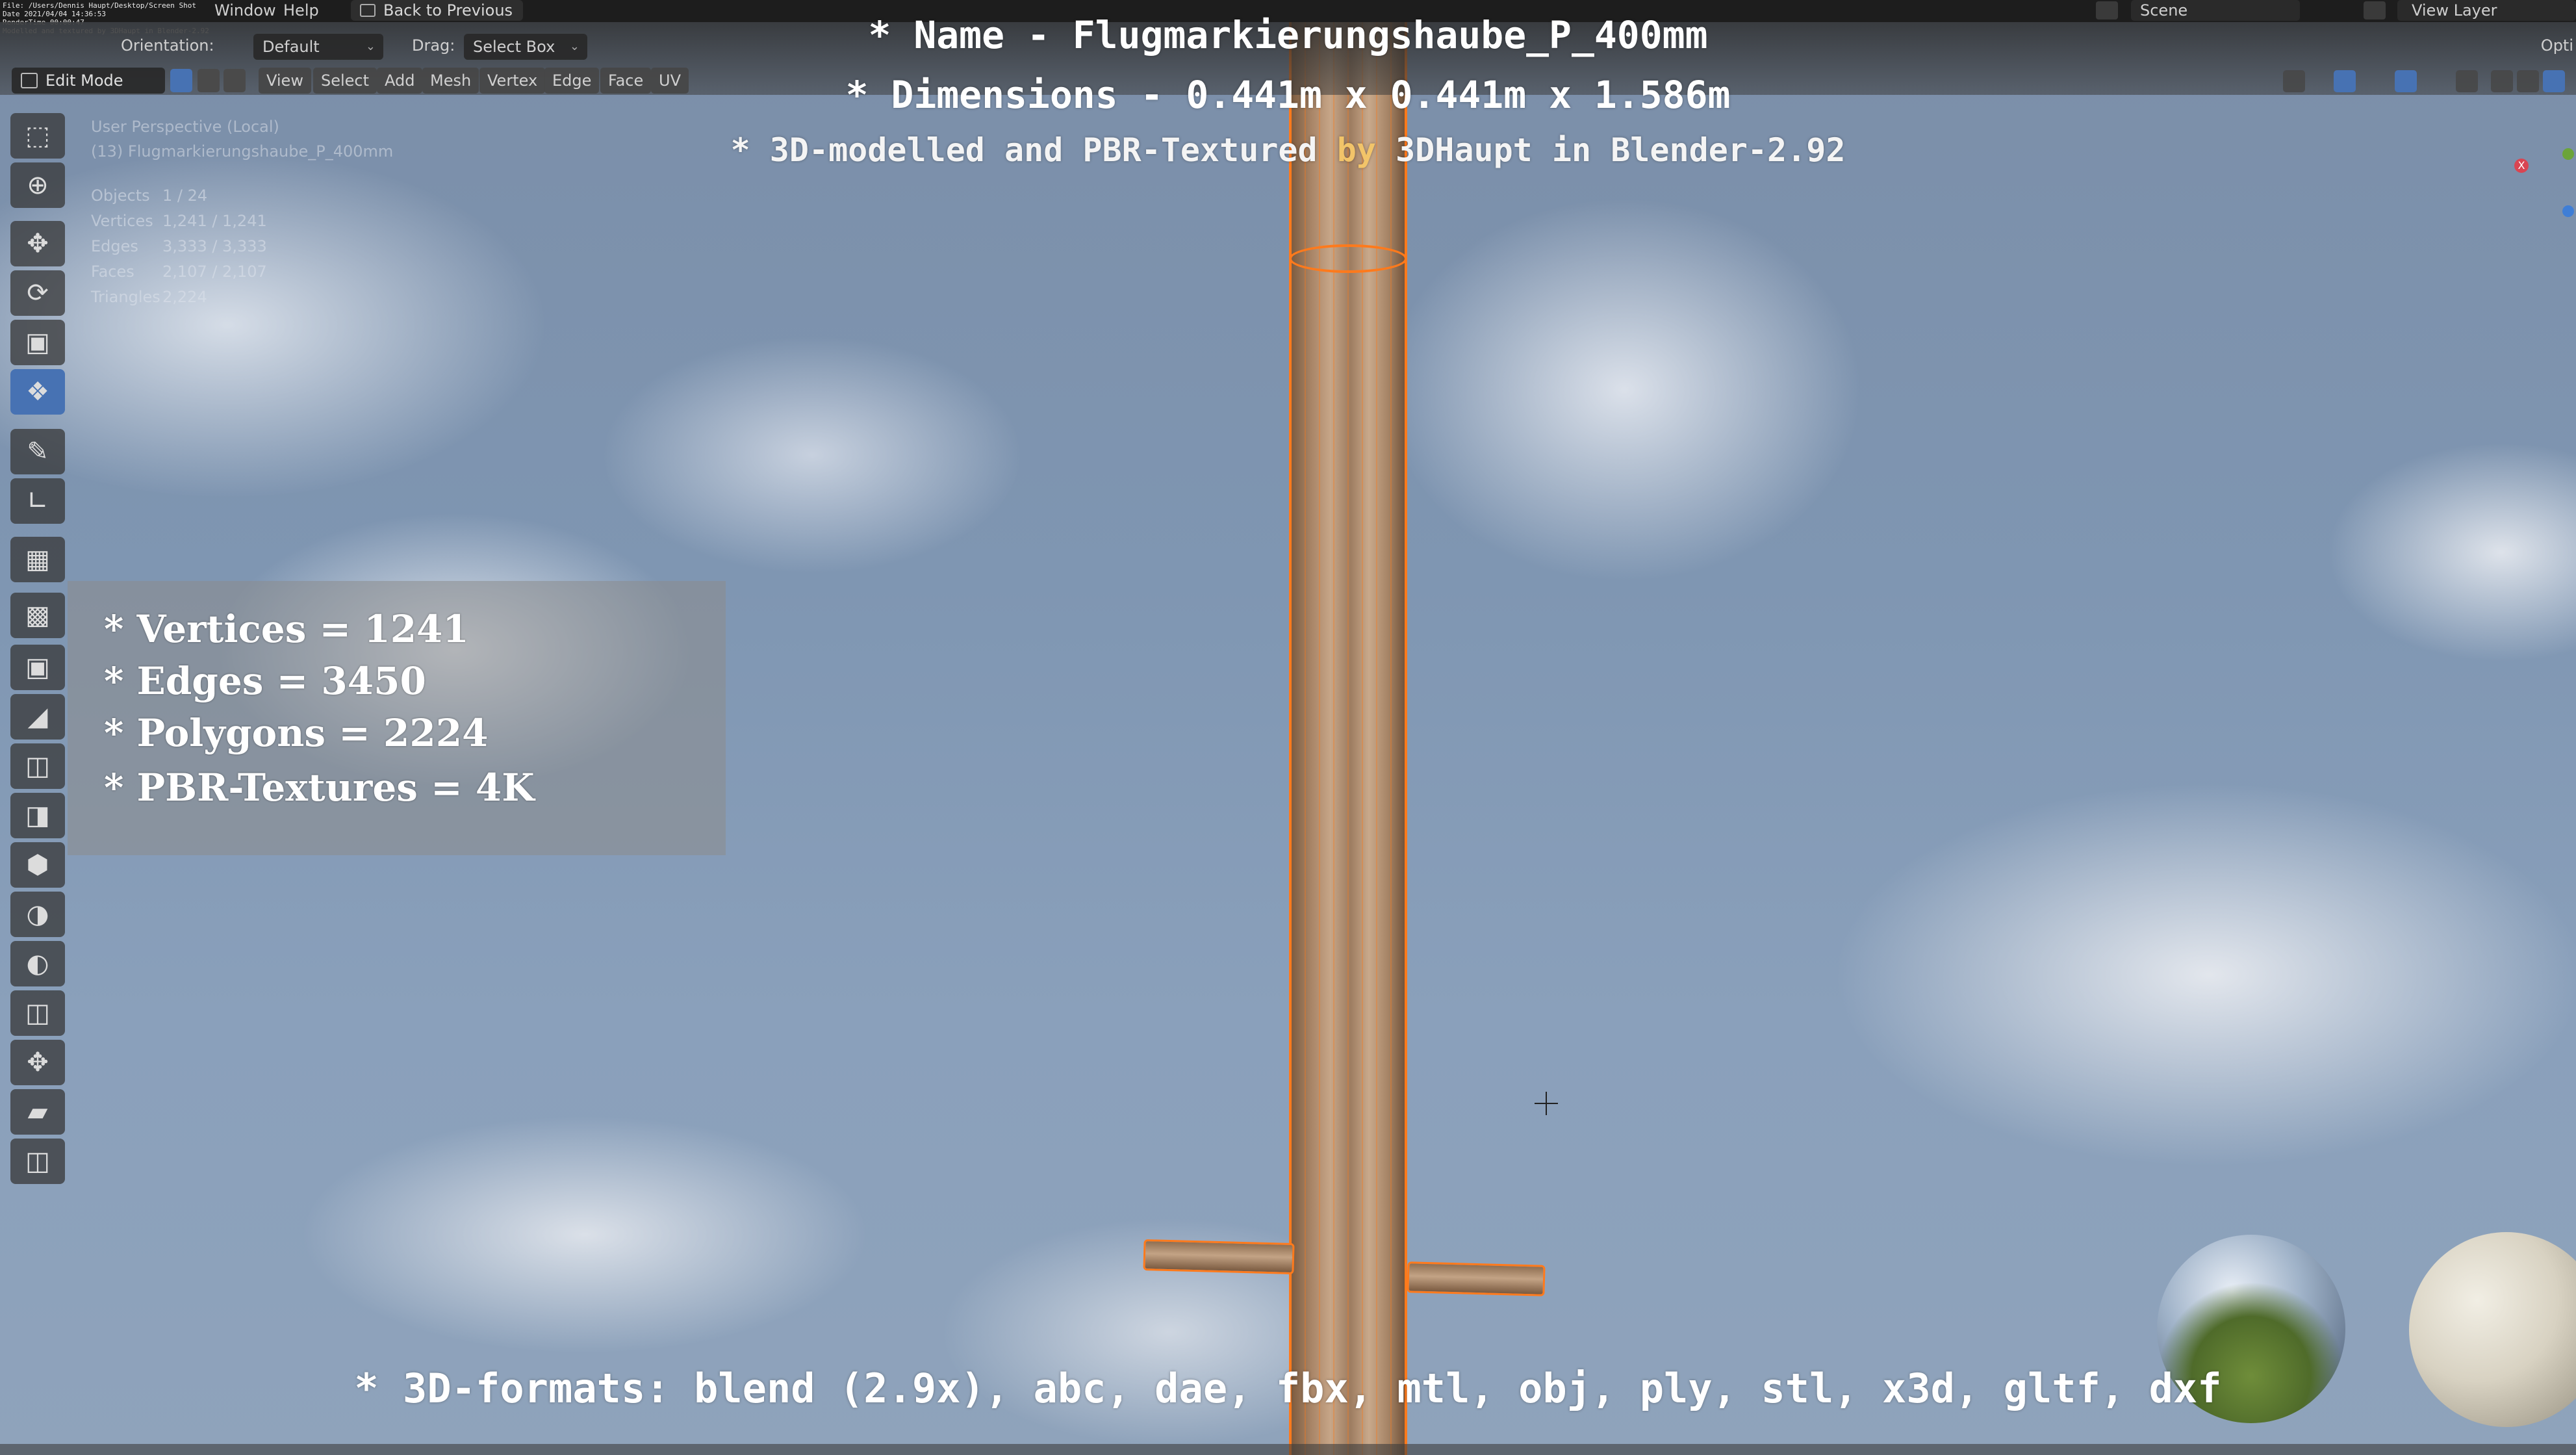 This screenshot has height=1455, width=2576. I want to click on selected-edge-loop, so click(1348, 259).